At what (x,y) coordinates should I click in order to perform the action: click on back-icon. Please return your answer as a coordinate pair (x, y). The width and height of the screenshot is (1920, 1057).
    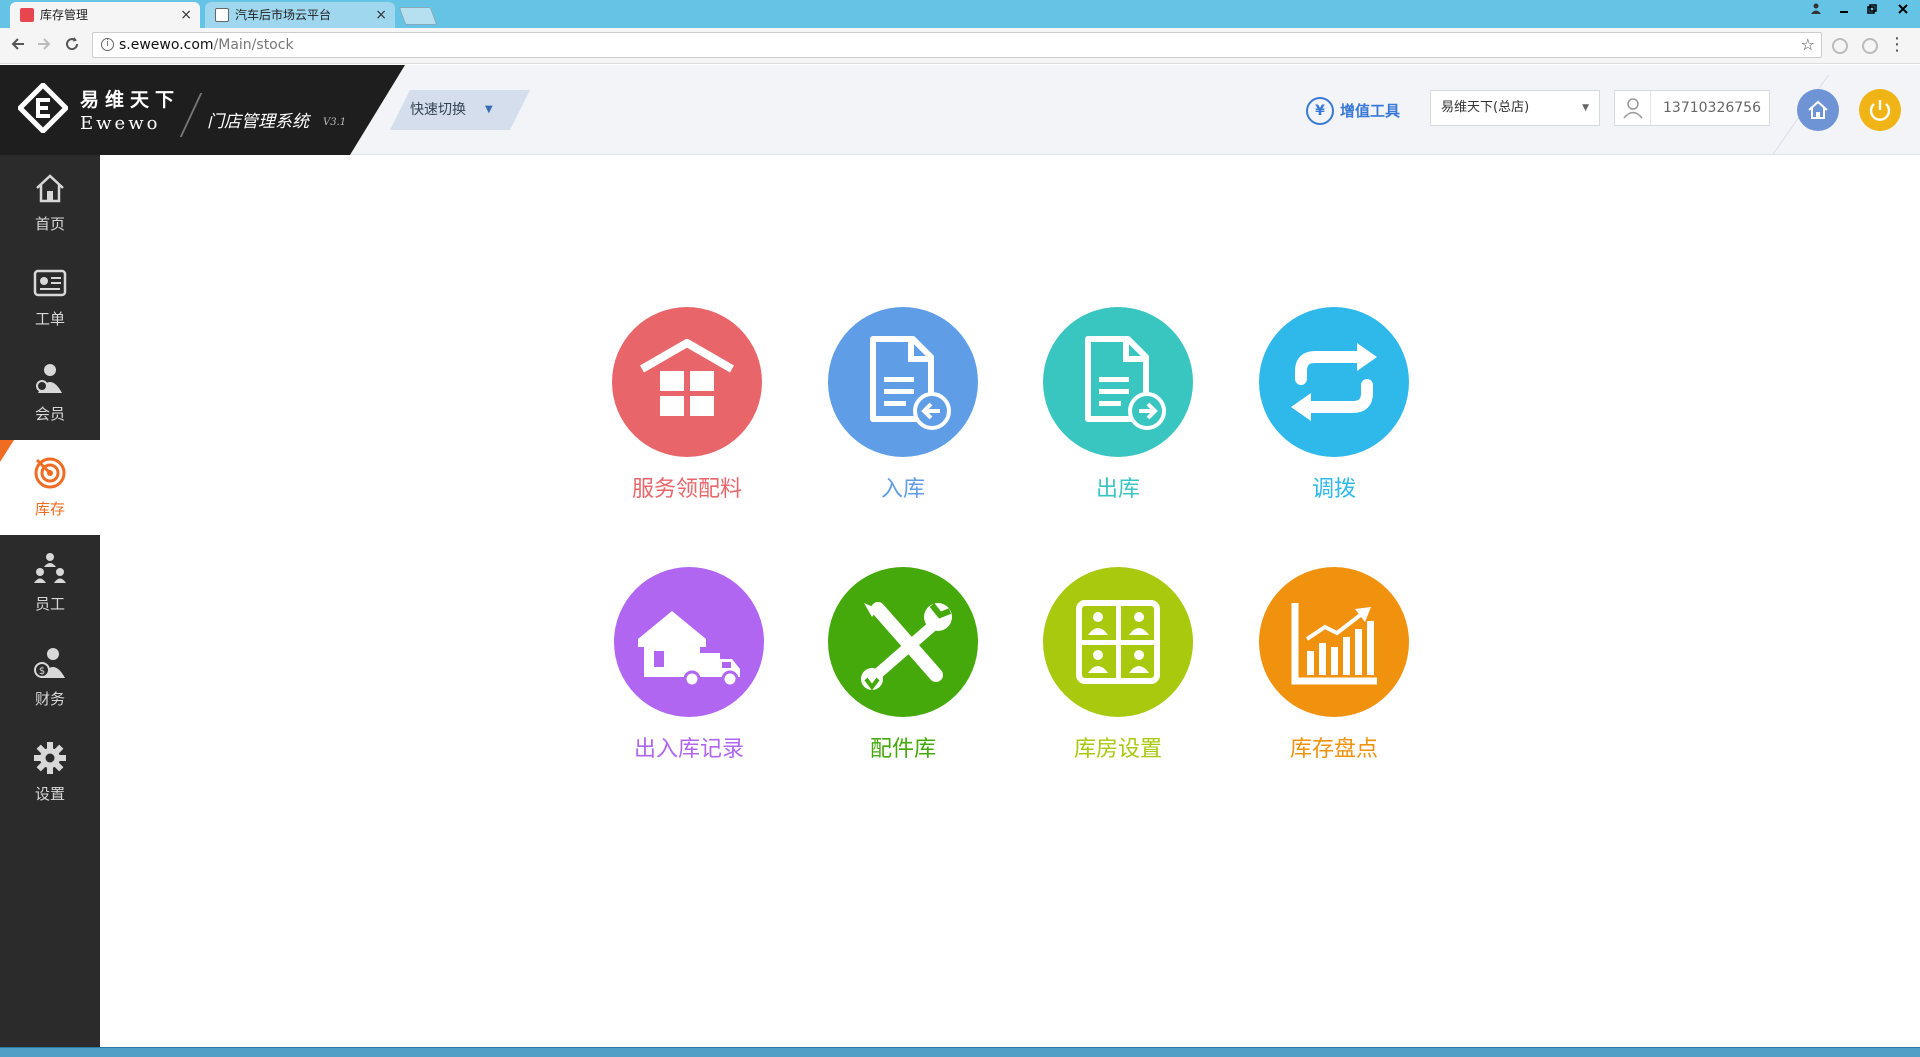
    Looking at the image, I should click on (18, 46).